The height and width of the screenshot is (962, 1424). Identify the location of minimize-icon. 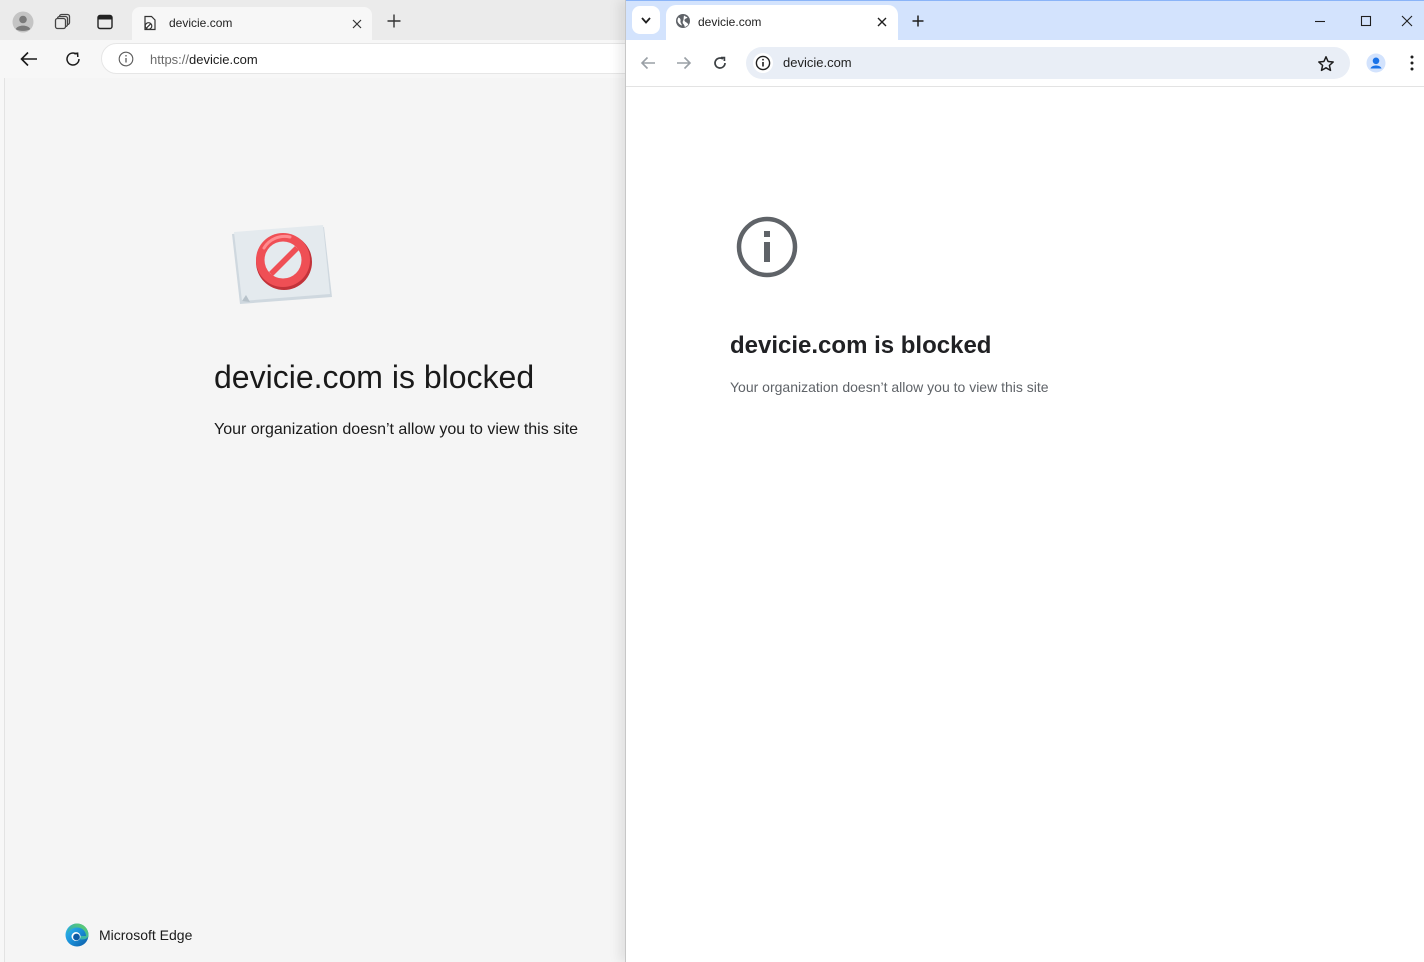
(1320, 21).